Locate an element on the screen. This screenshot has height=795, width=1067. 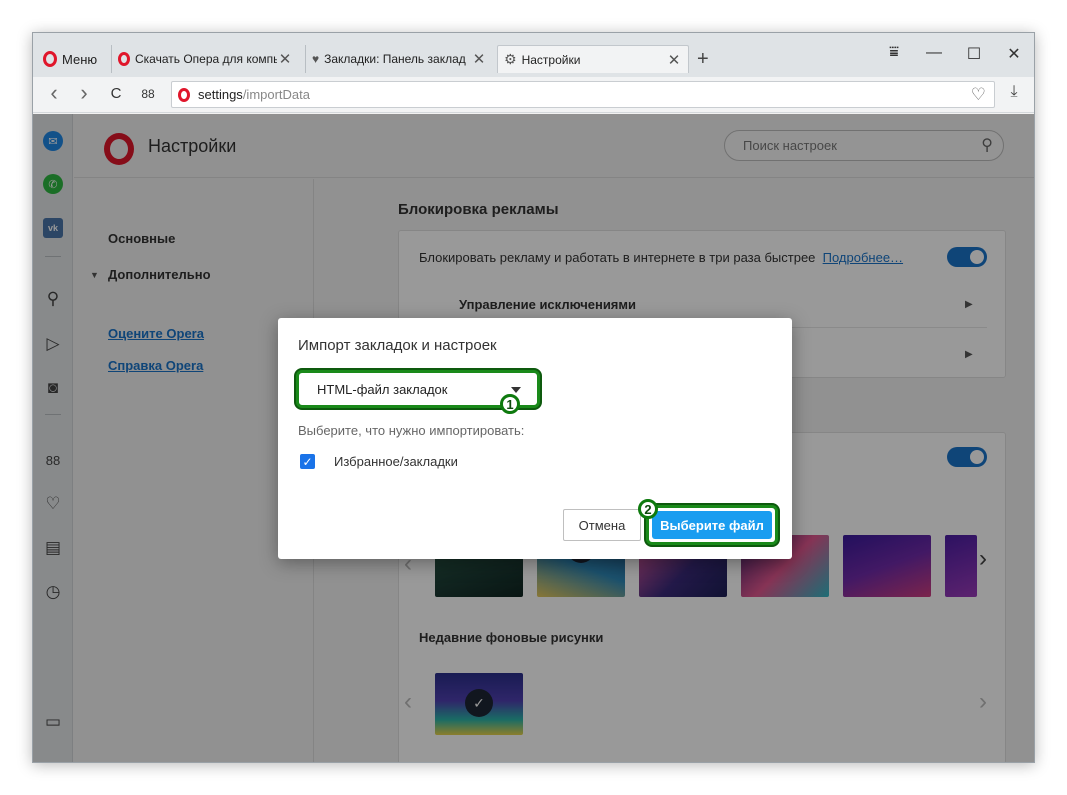
select-value: HTML-файл закладок is located at coordinates (382, 389).